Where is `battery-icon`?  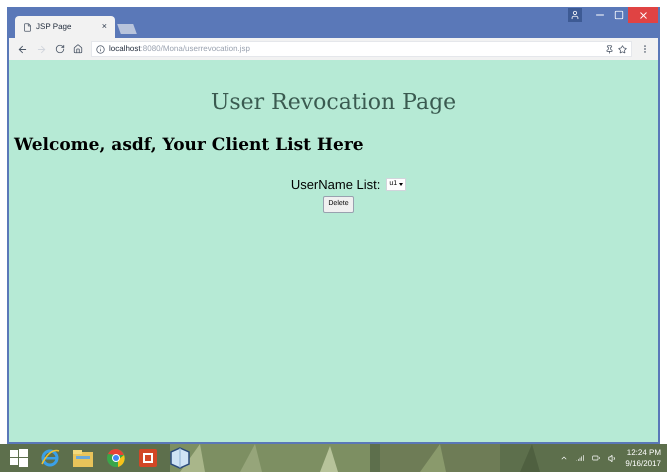
battery-icon is located at coordinates (596, 458).